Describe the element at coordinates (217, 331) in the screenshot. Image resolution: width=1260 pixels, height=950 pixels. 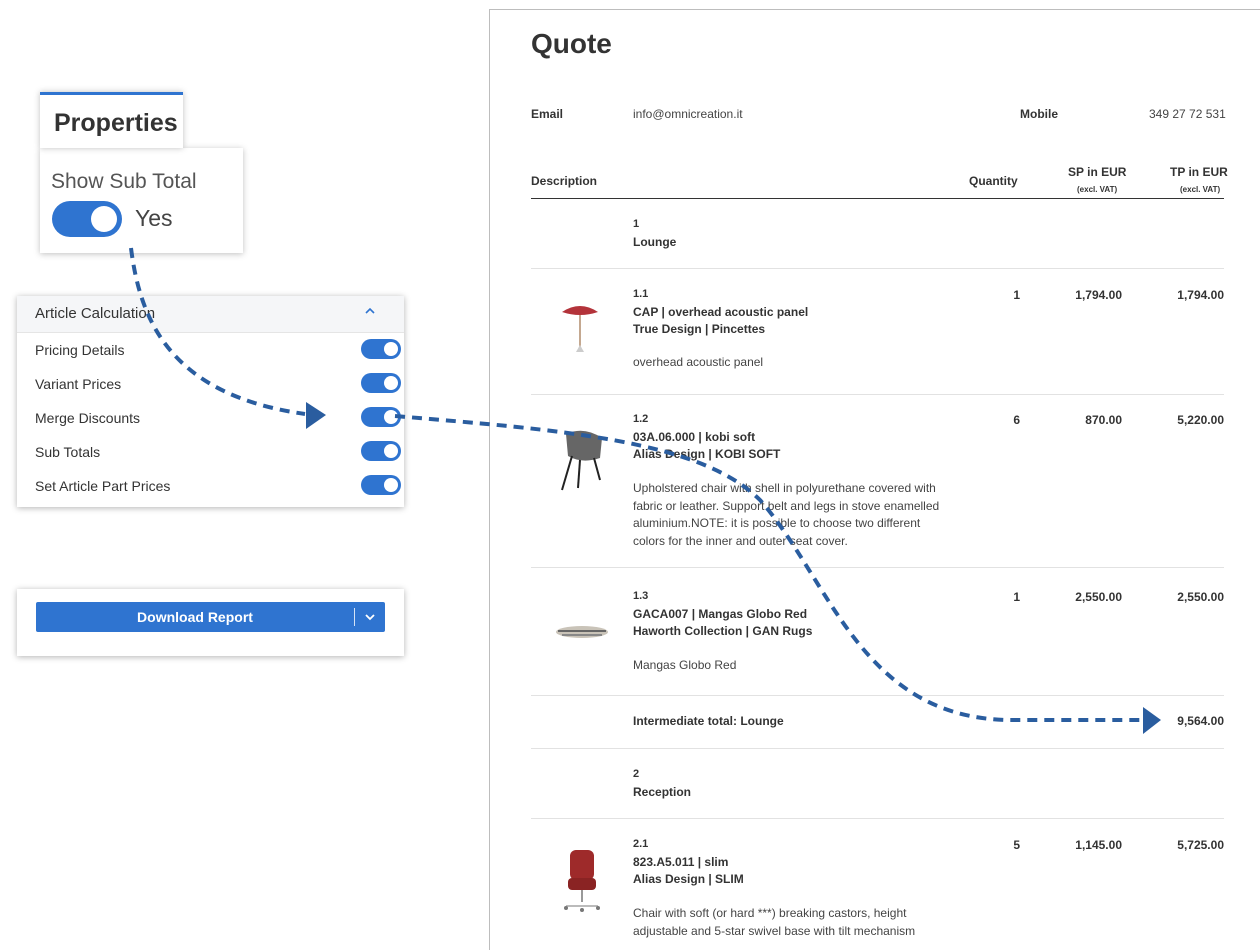
I see `arrow-to-merge-discounts` at that location.